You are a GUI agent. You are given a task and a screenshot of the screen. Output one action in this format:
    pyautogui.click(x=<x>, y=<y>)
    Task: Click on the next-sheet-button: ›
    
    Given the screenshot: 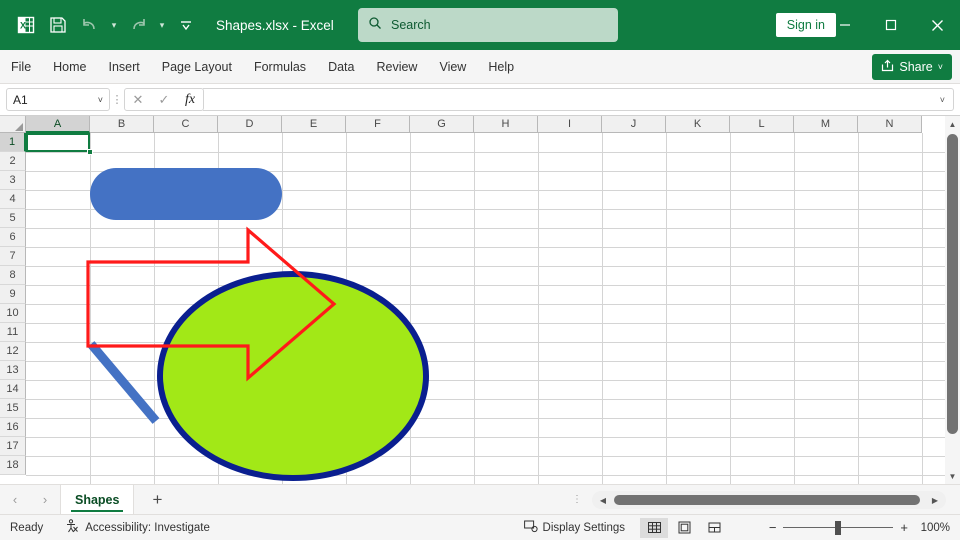 What is the action you would take?
    pyautogui.click(x=45, y=499)
    